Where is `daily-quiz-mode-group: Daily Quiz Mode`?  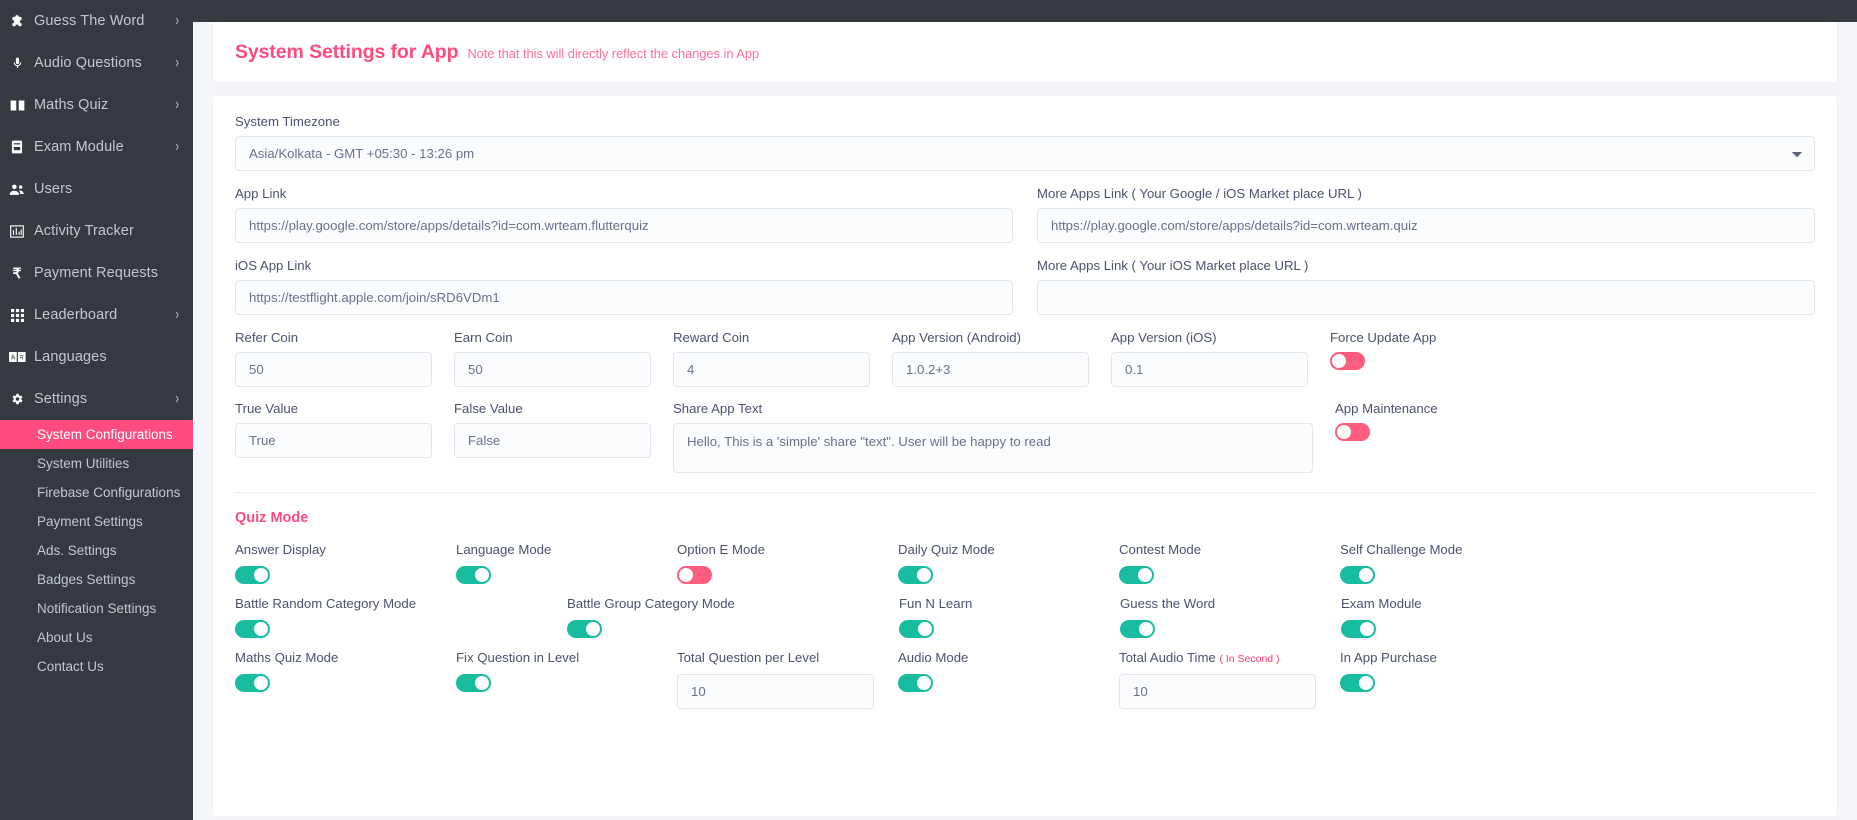 daily-quiz-mode-group: Daily Quiz Mode is located at coordinates (1008, 563).